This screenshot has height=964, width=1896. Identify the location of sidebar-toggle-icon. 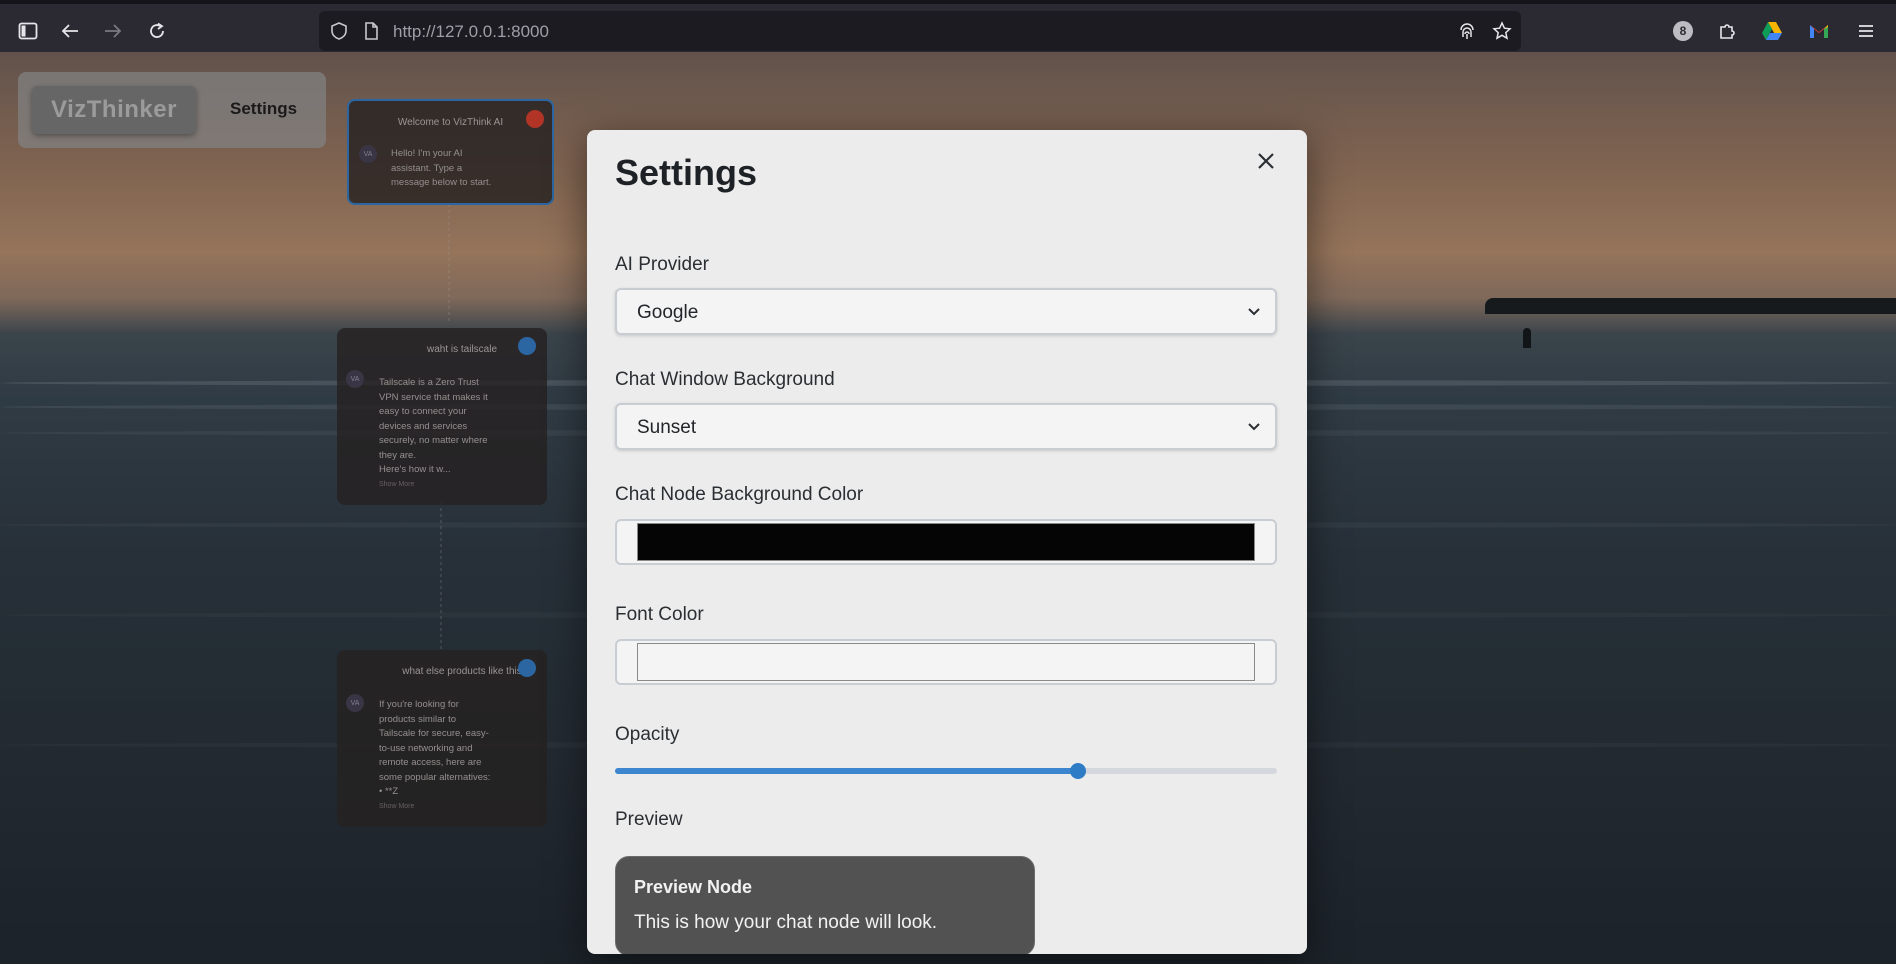
(28, 31).